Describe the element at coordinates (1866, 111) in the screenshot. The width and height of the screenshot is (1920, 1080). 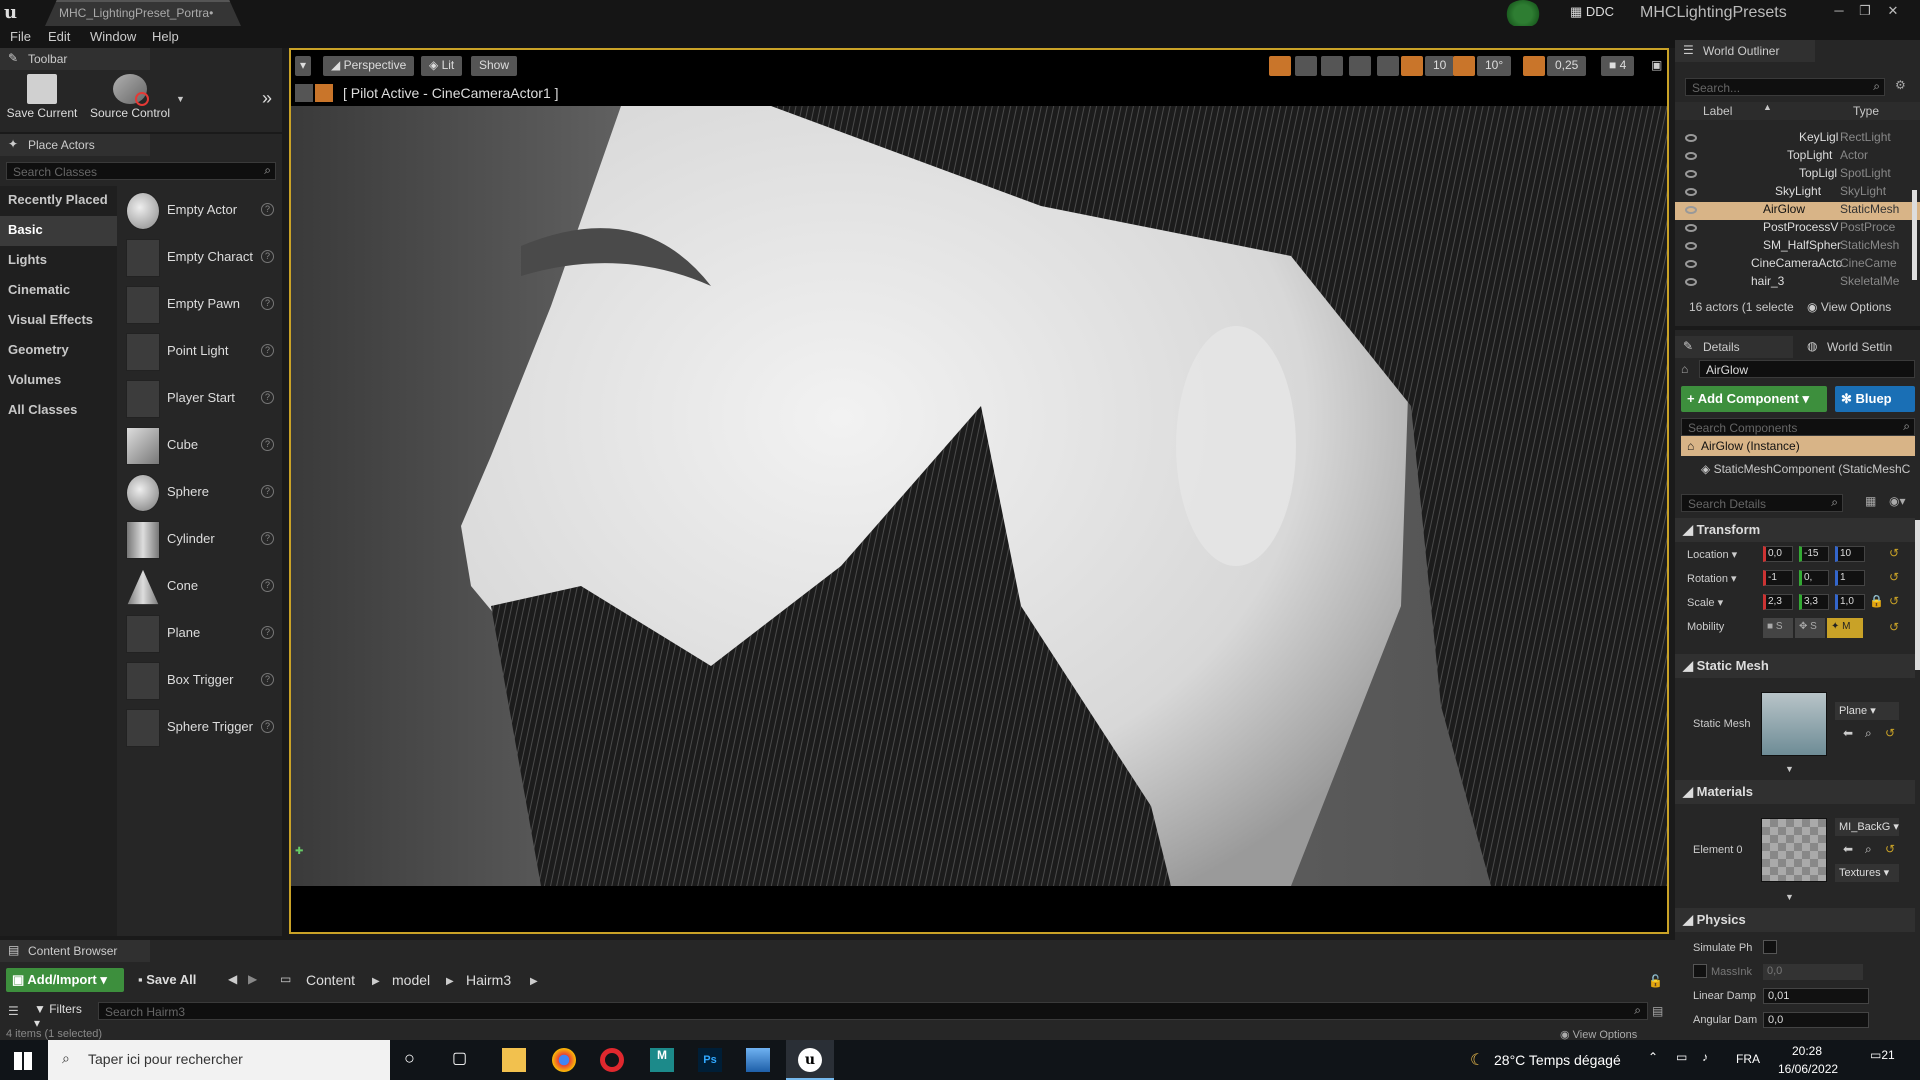
I see `col-type: Type` at that location.